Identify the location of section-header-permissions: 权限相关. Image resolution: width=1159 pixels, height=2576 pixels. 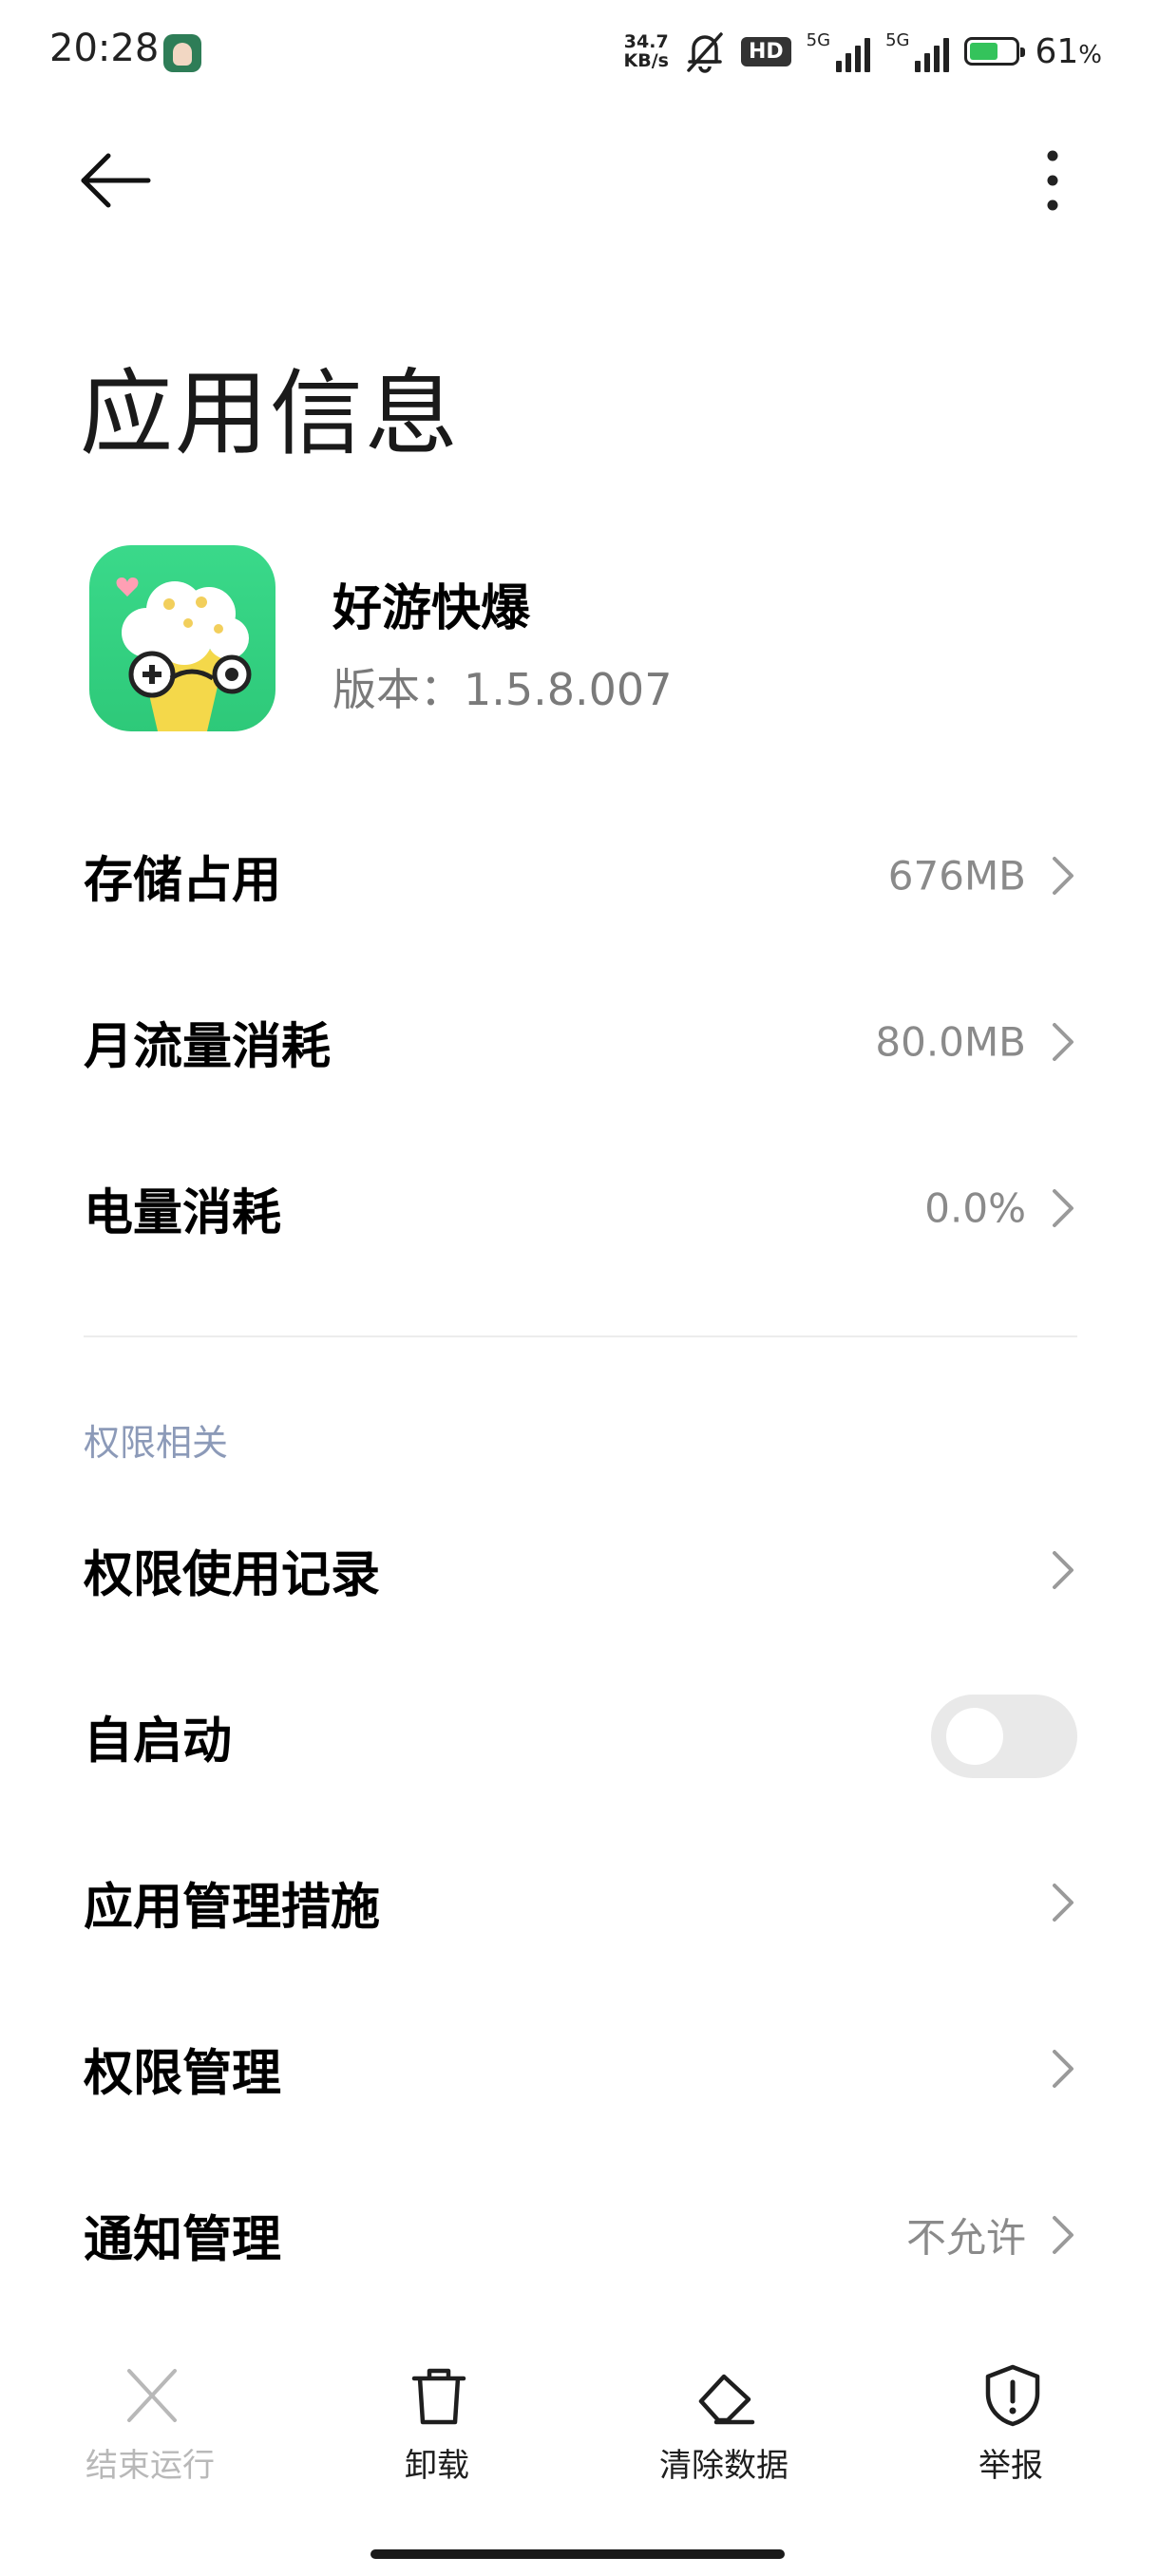
(156, 1443).